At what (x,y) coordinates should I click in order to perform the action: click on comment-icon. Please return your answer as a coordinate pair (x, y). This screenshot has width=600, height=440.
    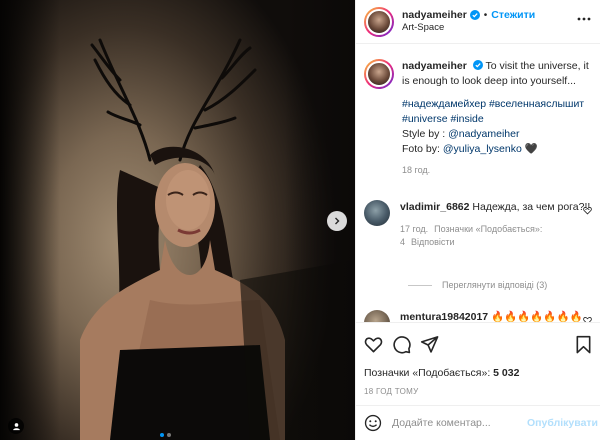
    Looking at the image, I should click on (401, 344).